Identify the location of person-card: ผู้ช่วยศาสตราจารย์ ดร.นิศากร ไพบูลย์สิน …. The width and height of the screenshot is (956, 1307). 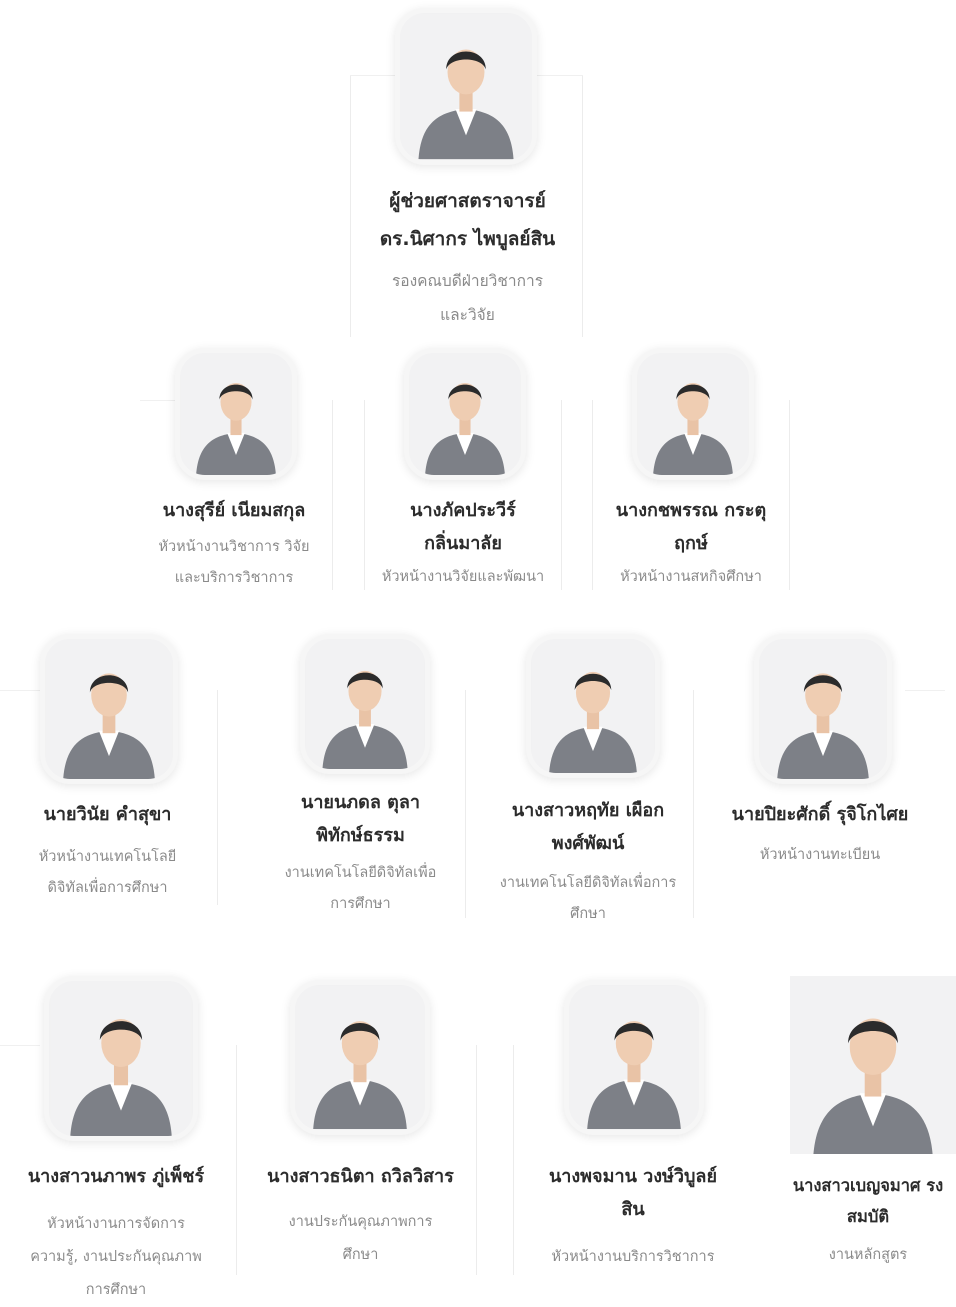
(467, 170).